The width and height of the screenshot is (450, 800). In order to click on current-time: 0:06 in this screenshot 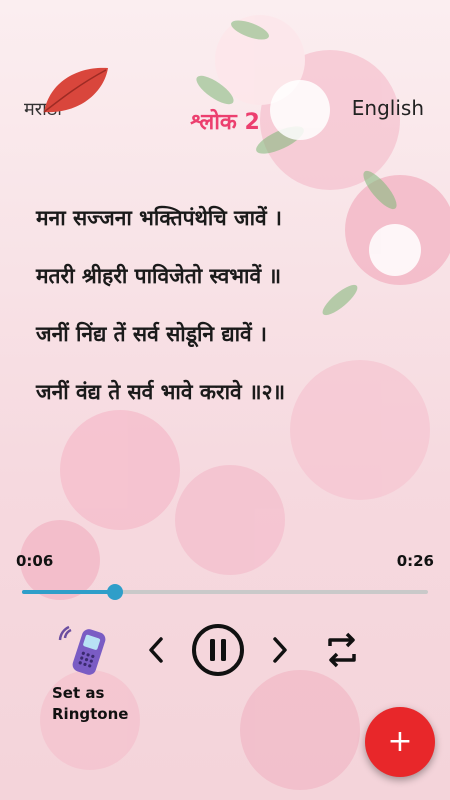, I will do `click(35, 561)`.